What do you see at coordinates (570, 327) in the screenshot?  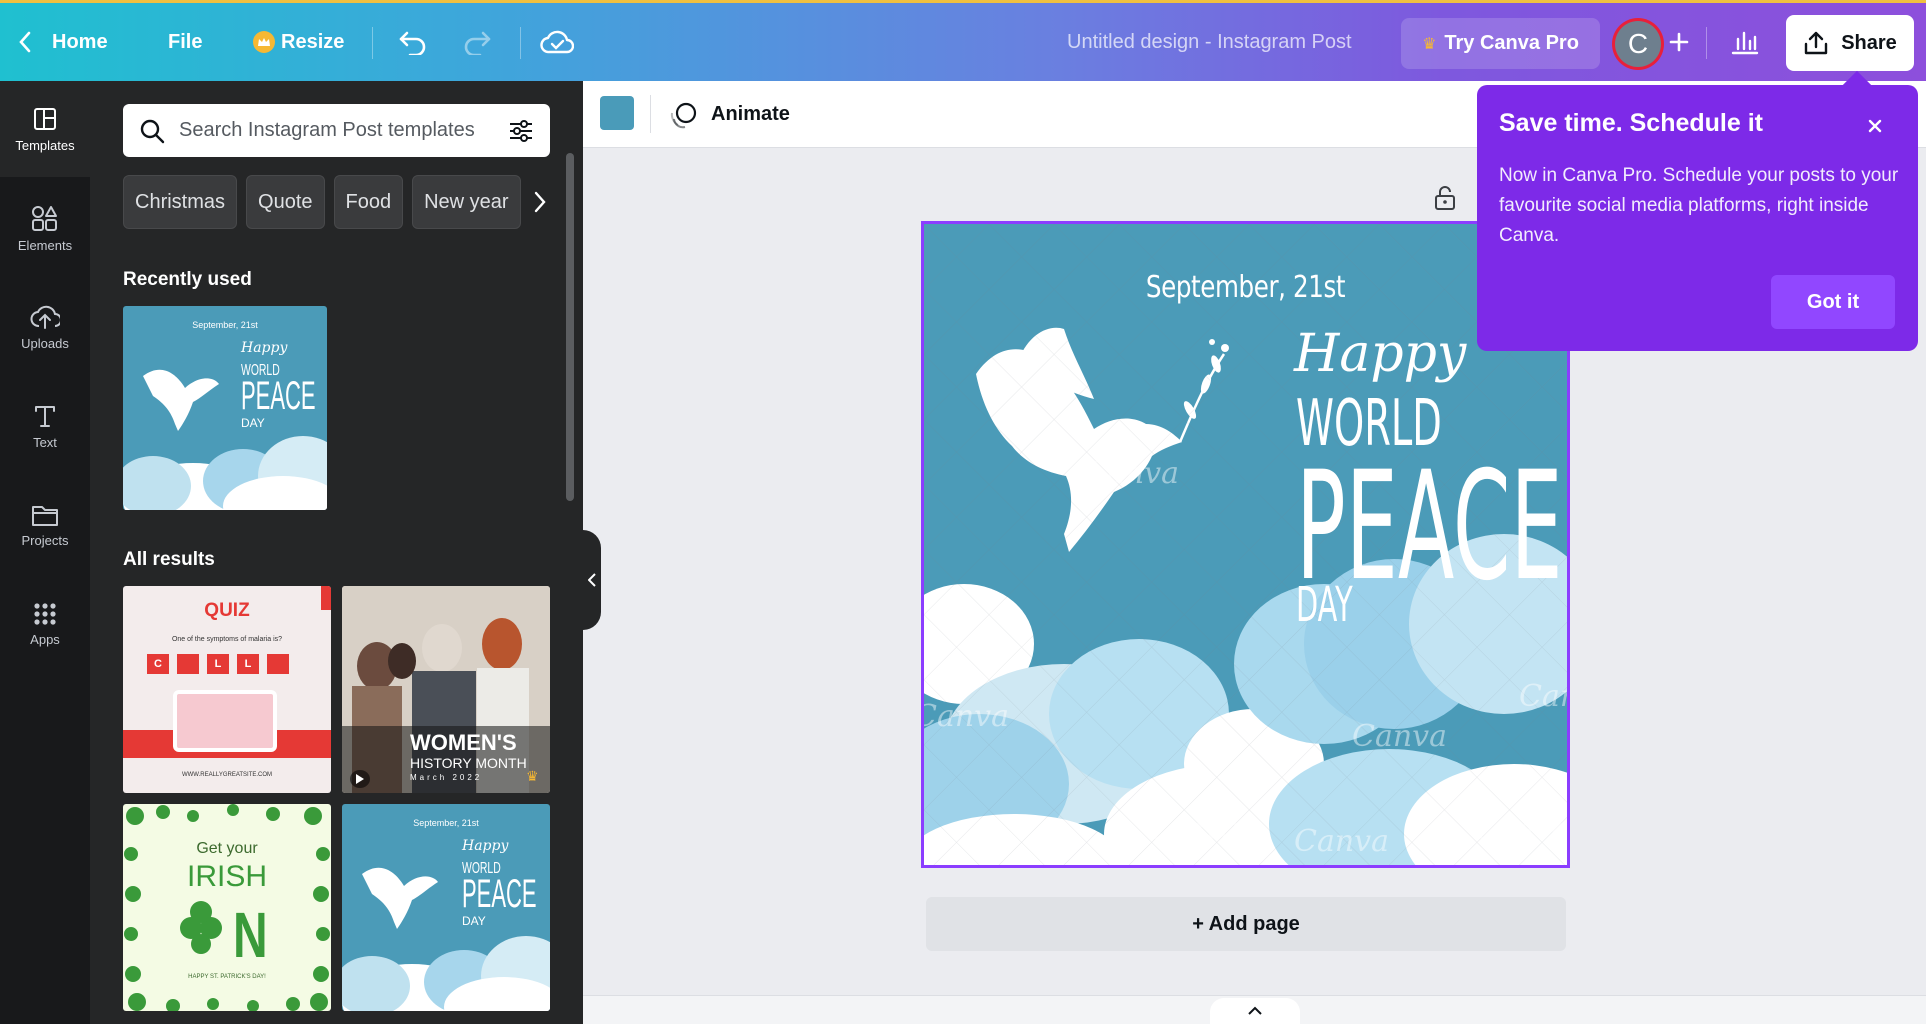 I see `panel-scrollbar` at bounding box center [570, 327].